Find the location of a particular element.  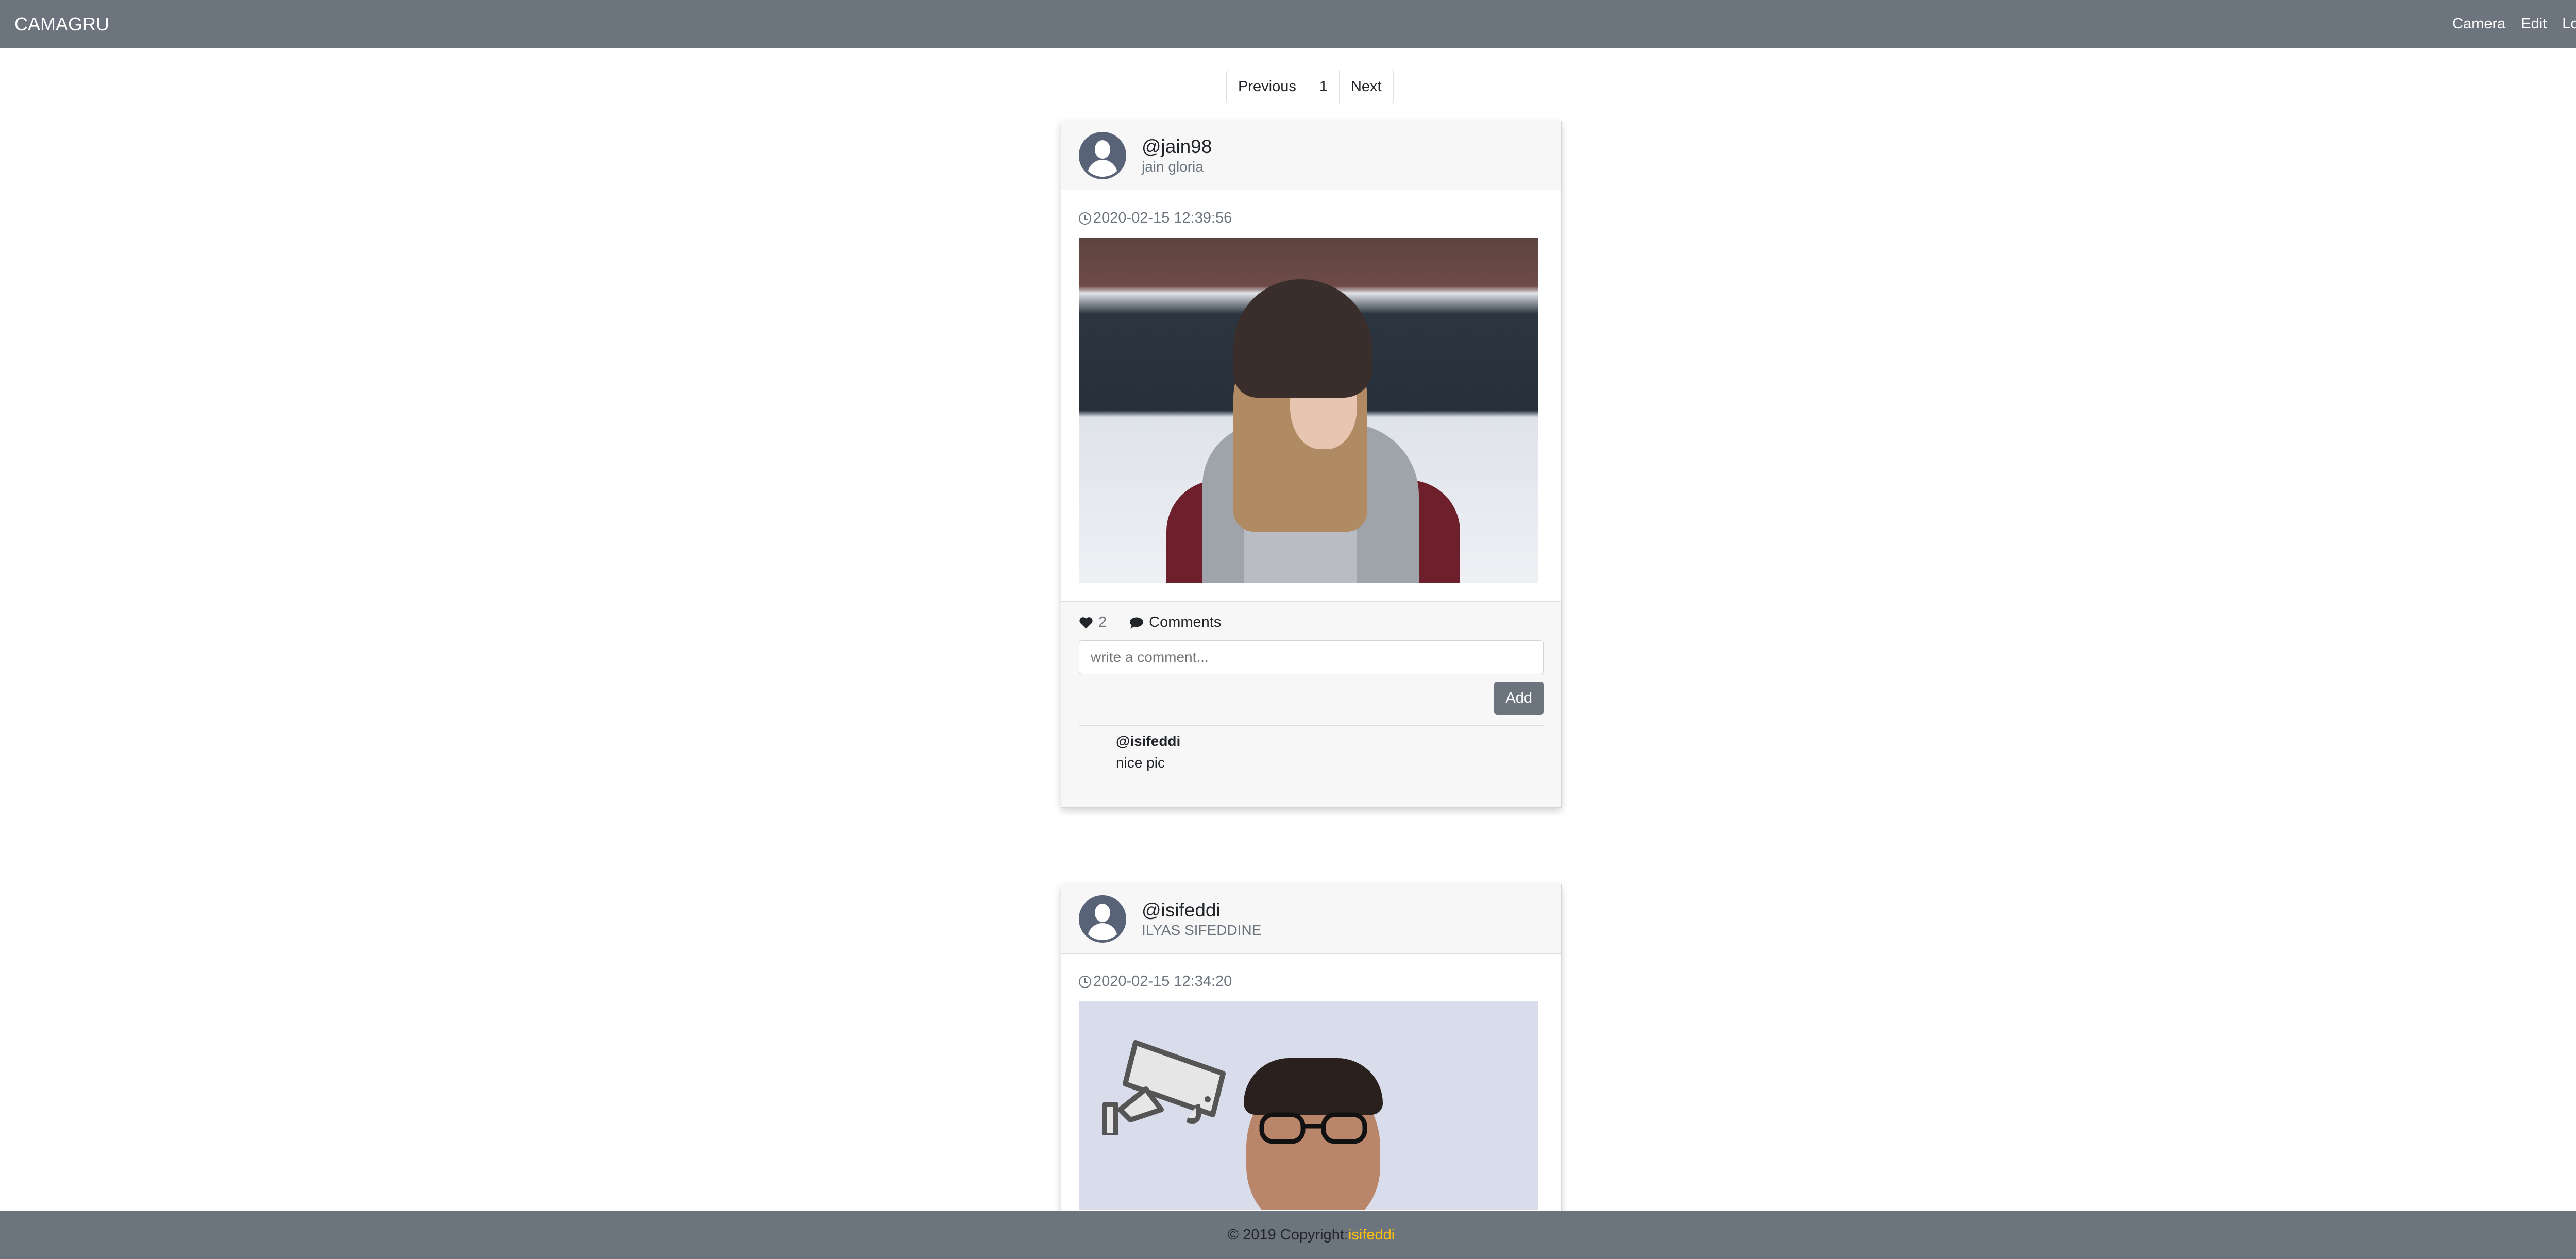

post-timestamp: 2020-02-15 12:34:20 is located at coordinates (1311, 981).